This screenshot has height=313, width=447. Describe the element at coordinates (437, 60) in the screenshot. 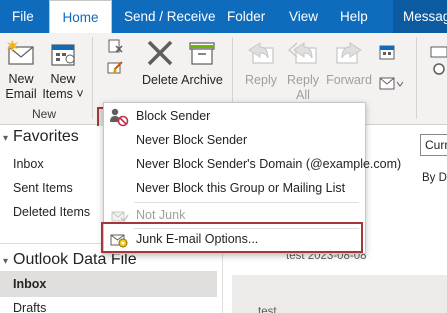

I see `quick-steps-icon` at that location.